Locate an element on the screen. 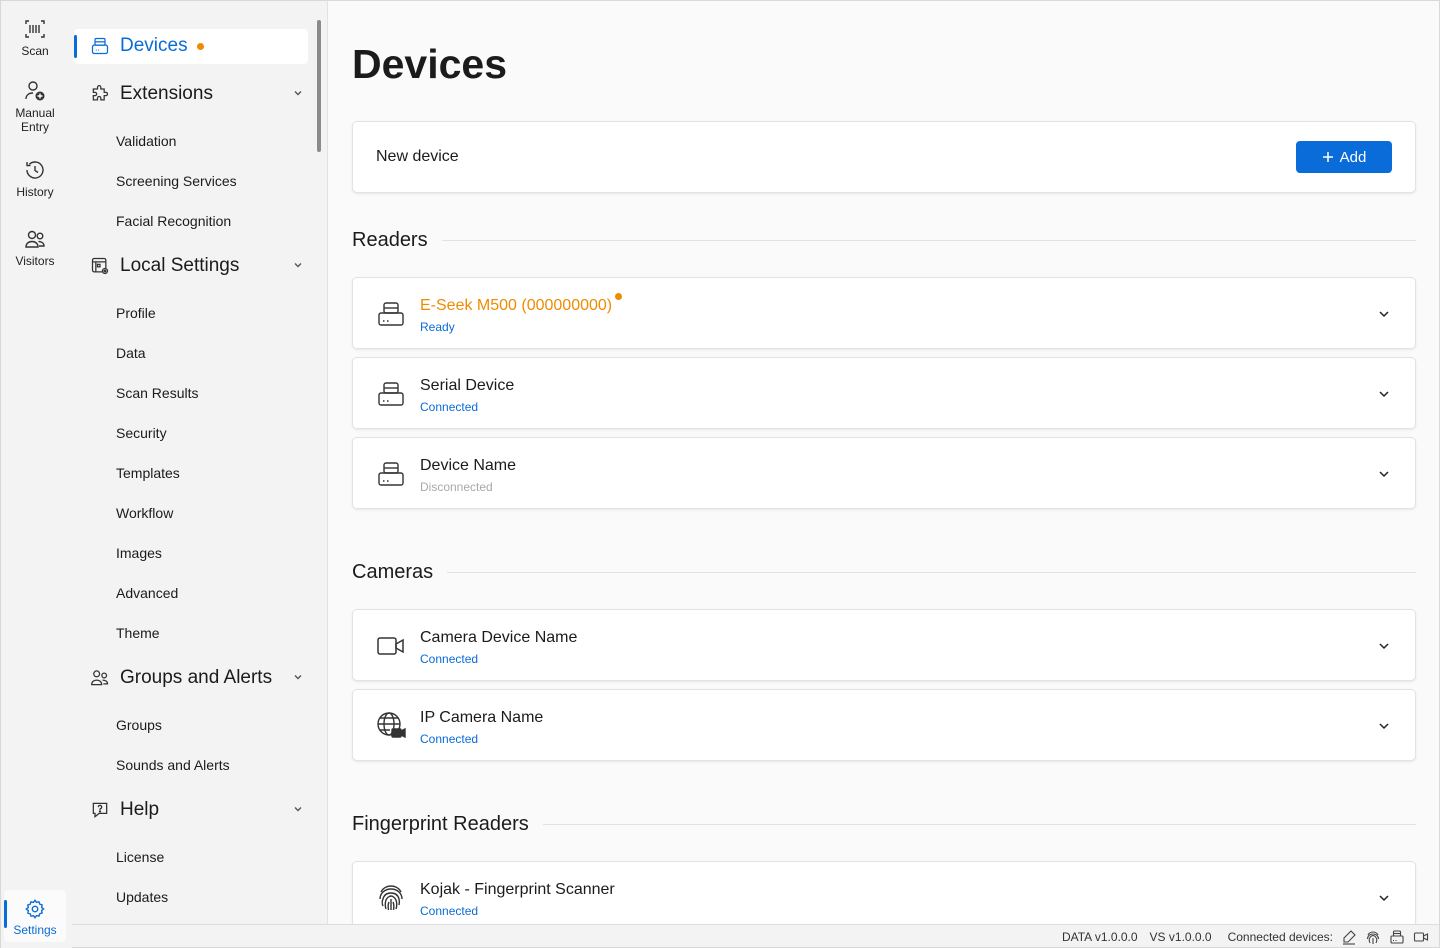  readers-section-header: Readers is located at coordinates (884, 240).